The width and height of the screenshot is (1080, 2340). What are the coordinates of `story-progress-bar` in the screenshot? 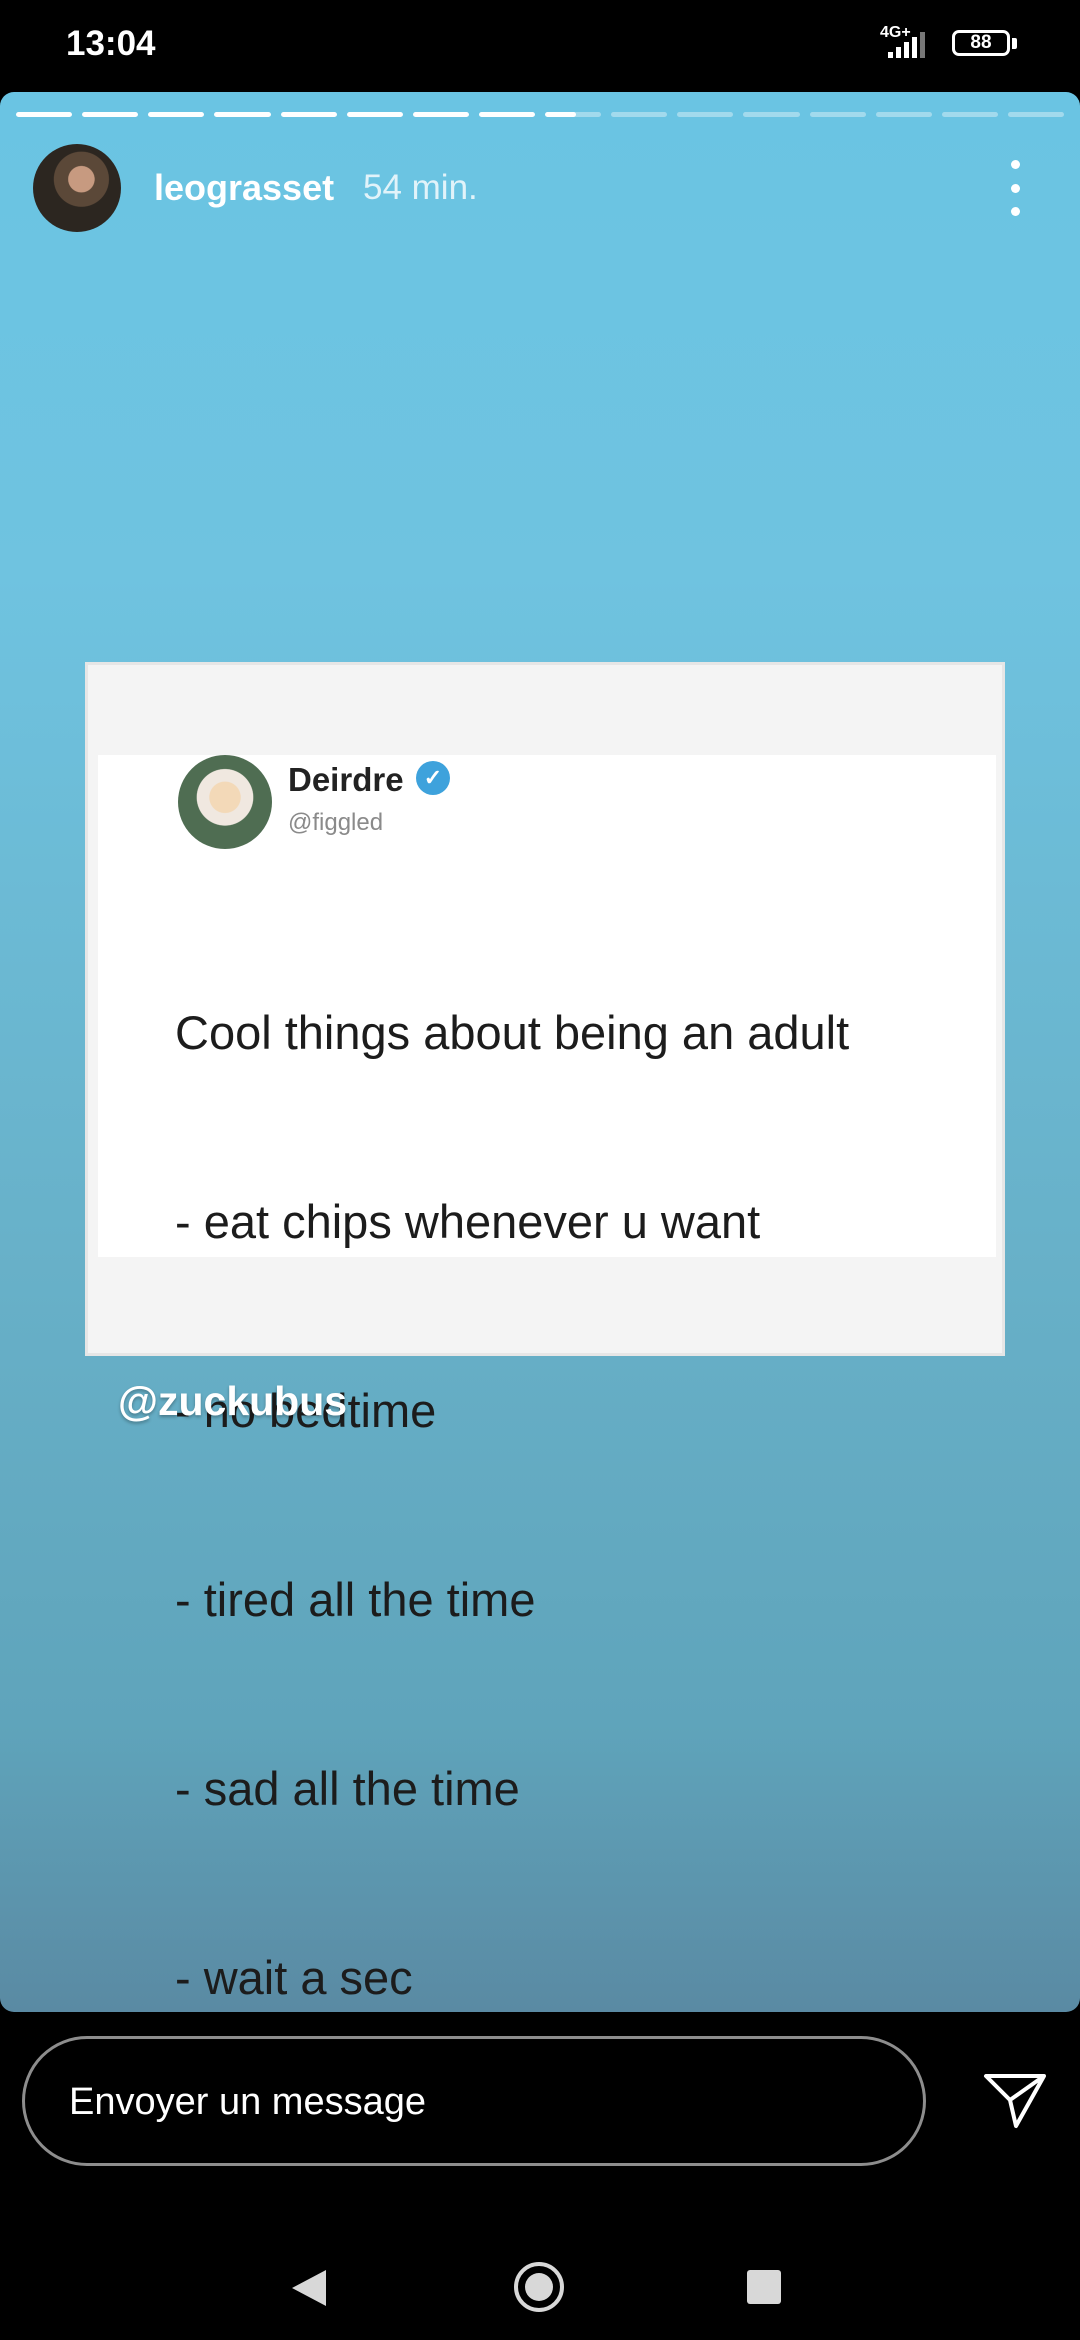 It's located at (540, 114).